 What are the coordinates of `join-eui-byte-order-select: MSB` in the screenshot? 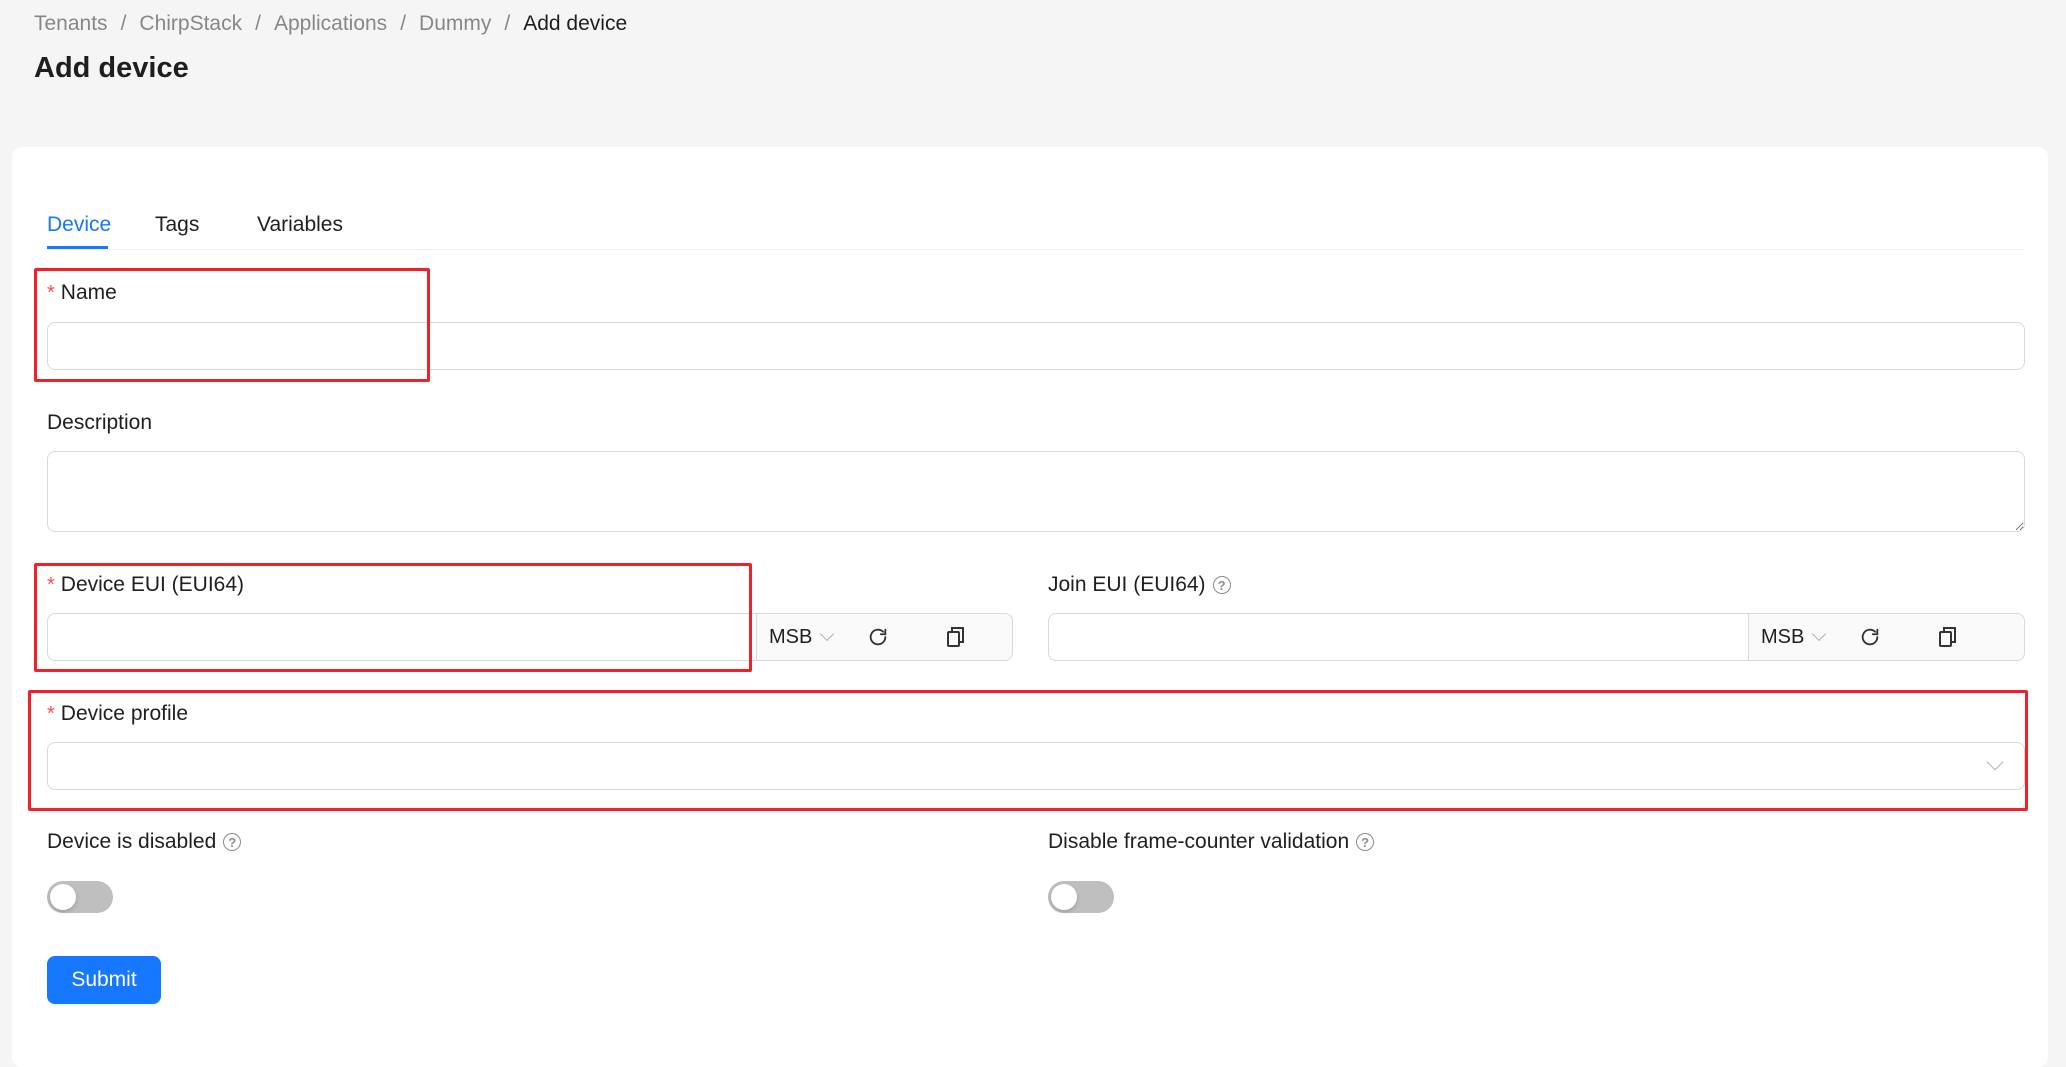 It's located at (1796, 637).